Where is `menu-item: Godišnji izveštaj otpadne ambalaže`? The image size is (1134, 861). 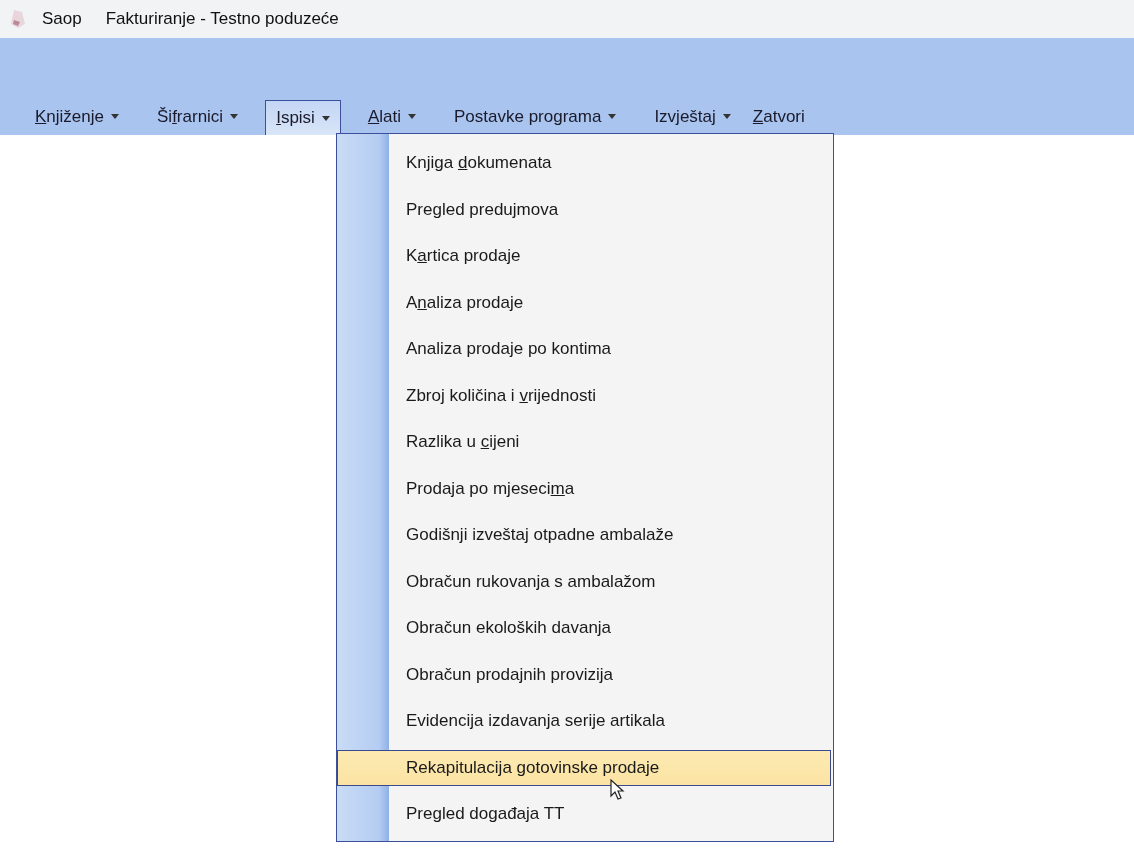
menu-item: Godišnji izveštaj otpadne ambalaže is located at coordinates (584, 535).